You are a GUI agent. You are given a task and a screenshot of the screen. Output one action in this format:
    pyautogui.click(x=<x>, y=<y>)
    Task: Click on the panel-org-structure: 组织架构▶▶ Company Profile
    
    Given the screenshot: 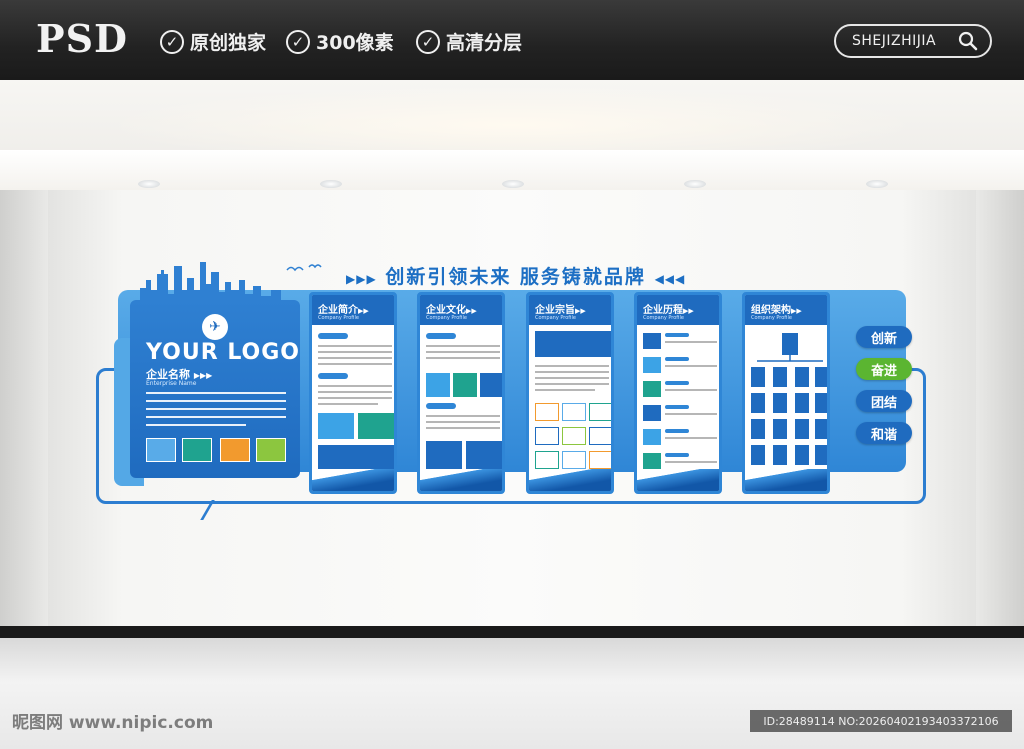 What is the action you would take?
    pyautogui.click(x=786, y=393)
    